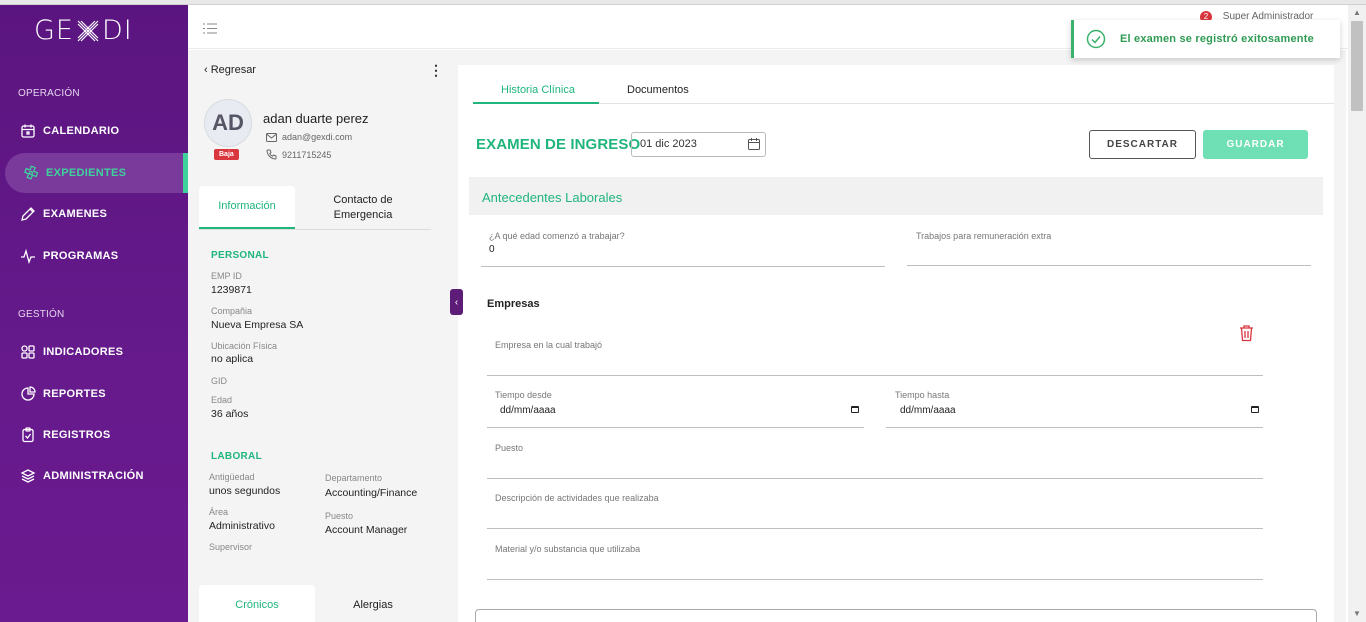  Describe the element at coordinates (523, 395) in the screenshot. I see `desde-label: Tiempo desde` at that location.